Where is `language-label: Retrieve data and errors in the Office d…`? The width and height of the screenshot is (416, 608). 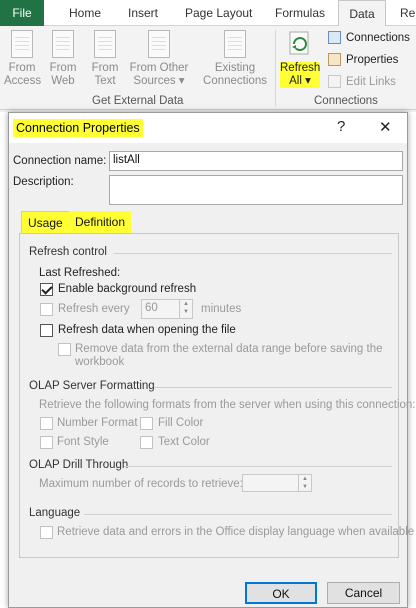
language-label: Retrieve data and errors in the Office d… is located at coordinates (236, 532).